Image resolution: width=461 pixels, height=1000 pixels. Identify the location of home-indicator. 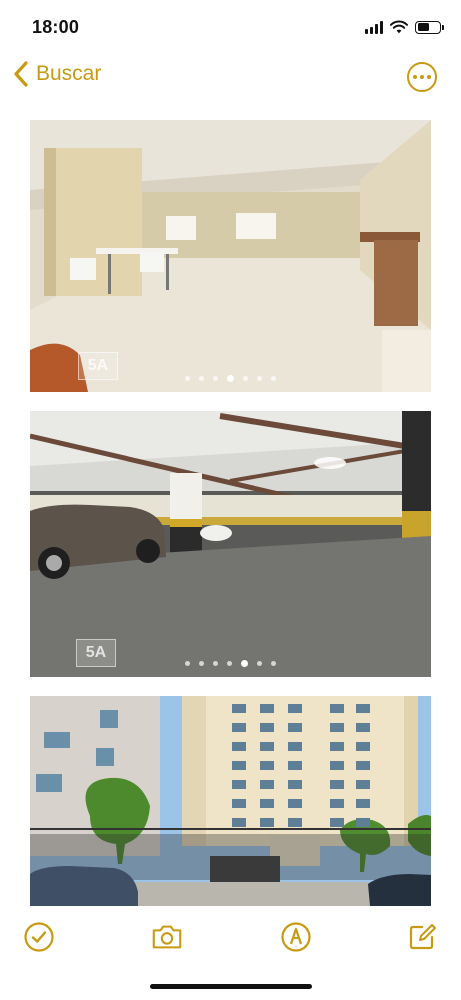
(231, 986).